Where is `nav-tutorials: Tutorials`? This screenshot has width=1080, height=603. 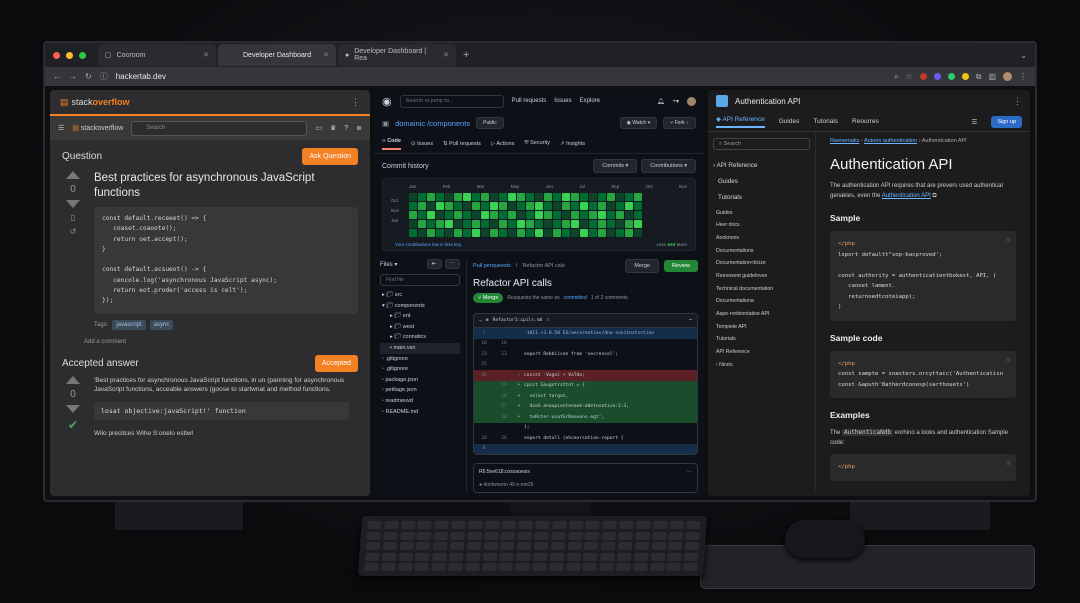
nav-tutorials: Tutorials is located at coordinates (825, 121).